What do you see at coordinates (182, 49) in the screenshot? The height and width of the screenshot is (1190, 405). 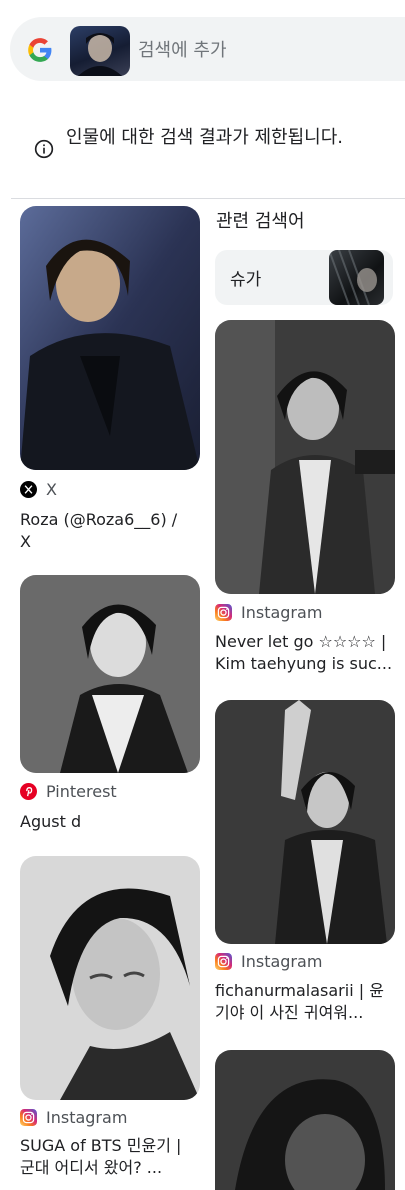 I see `search-placeholder: 검색에 추가` at bounding box center [182, 49].